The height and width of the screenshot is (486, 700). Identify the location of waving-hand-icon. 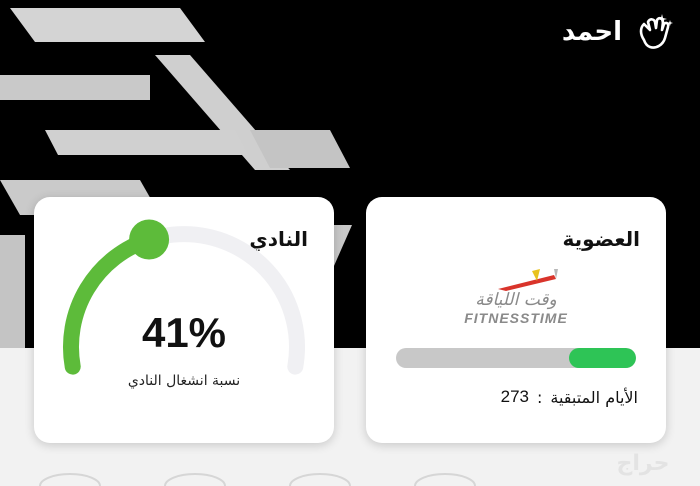
(656, 31).